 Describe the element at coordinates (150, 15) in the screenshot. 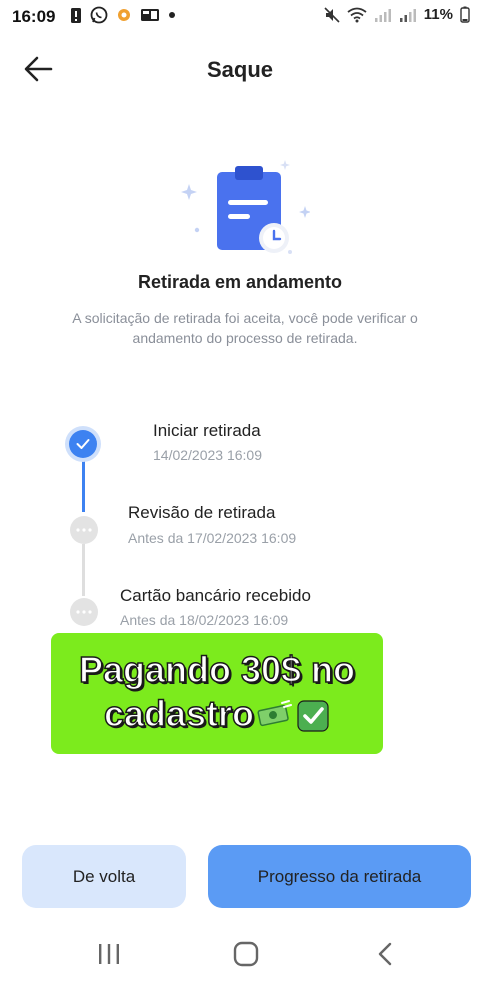

I see `gallery-icon` at that location.